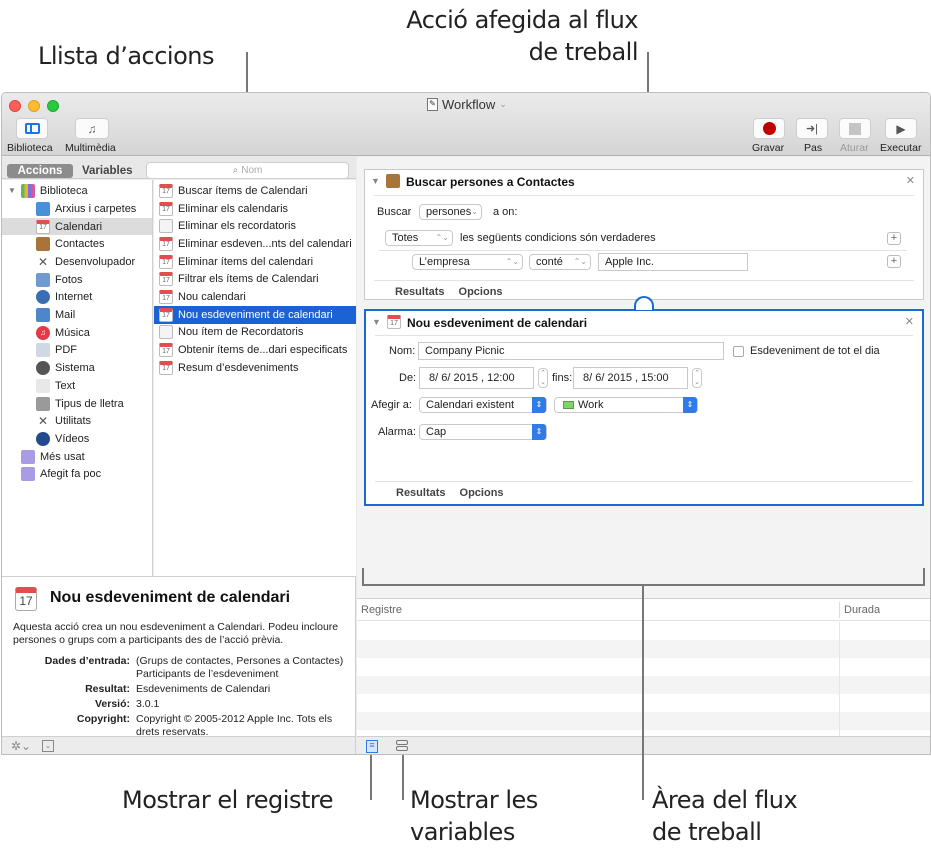 Image resolution: width=931 pixels, height=849 pixels. What do you see at coordinates (34, 106) in the screenshot?
I see `minimize-window-button` at bounding box center [34, 106].